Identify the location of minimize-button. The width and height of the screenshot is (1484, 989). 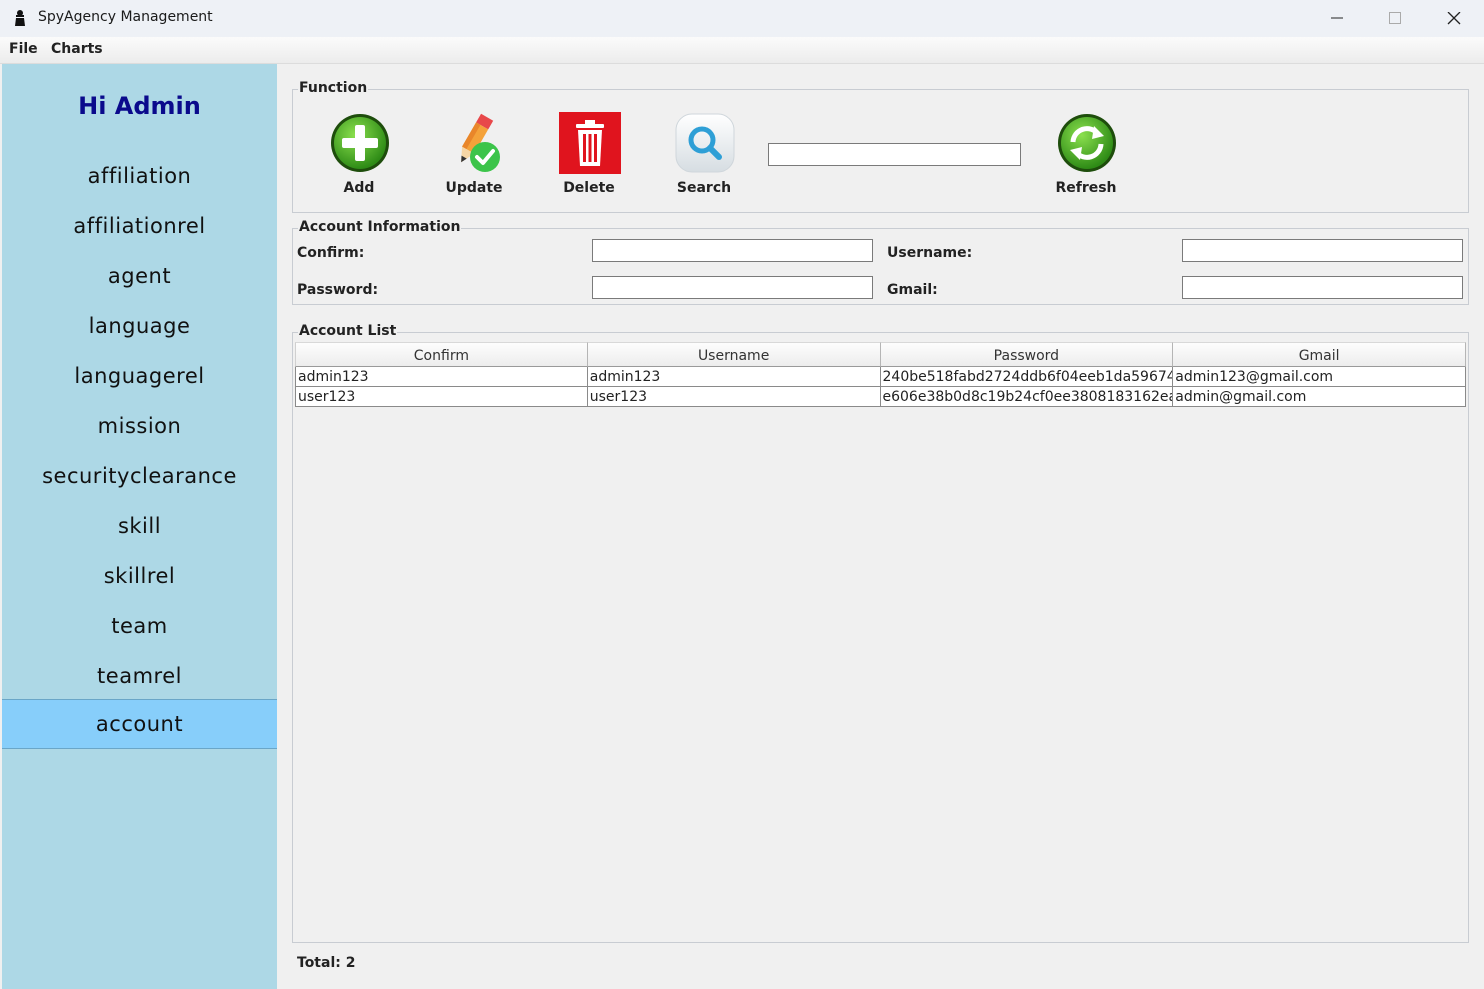
(1337, 18).